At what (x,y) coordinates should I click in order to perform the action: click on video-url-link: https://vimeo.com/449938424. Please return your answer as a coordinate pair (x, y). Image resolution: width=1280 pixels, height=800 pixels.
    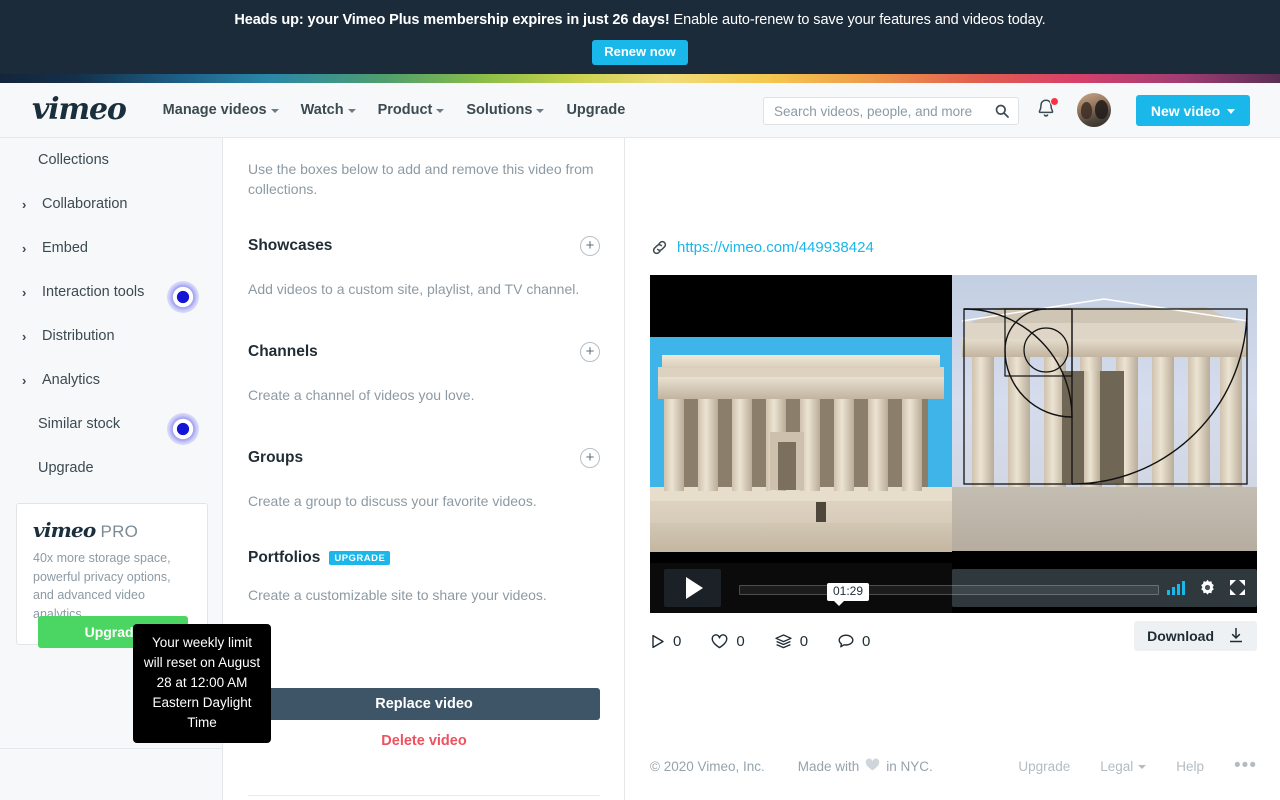
    Looking at the image, I should click on (775, 247).